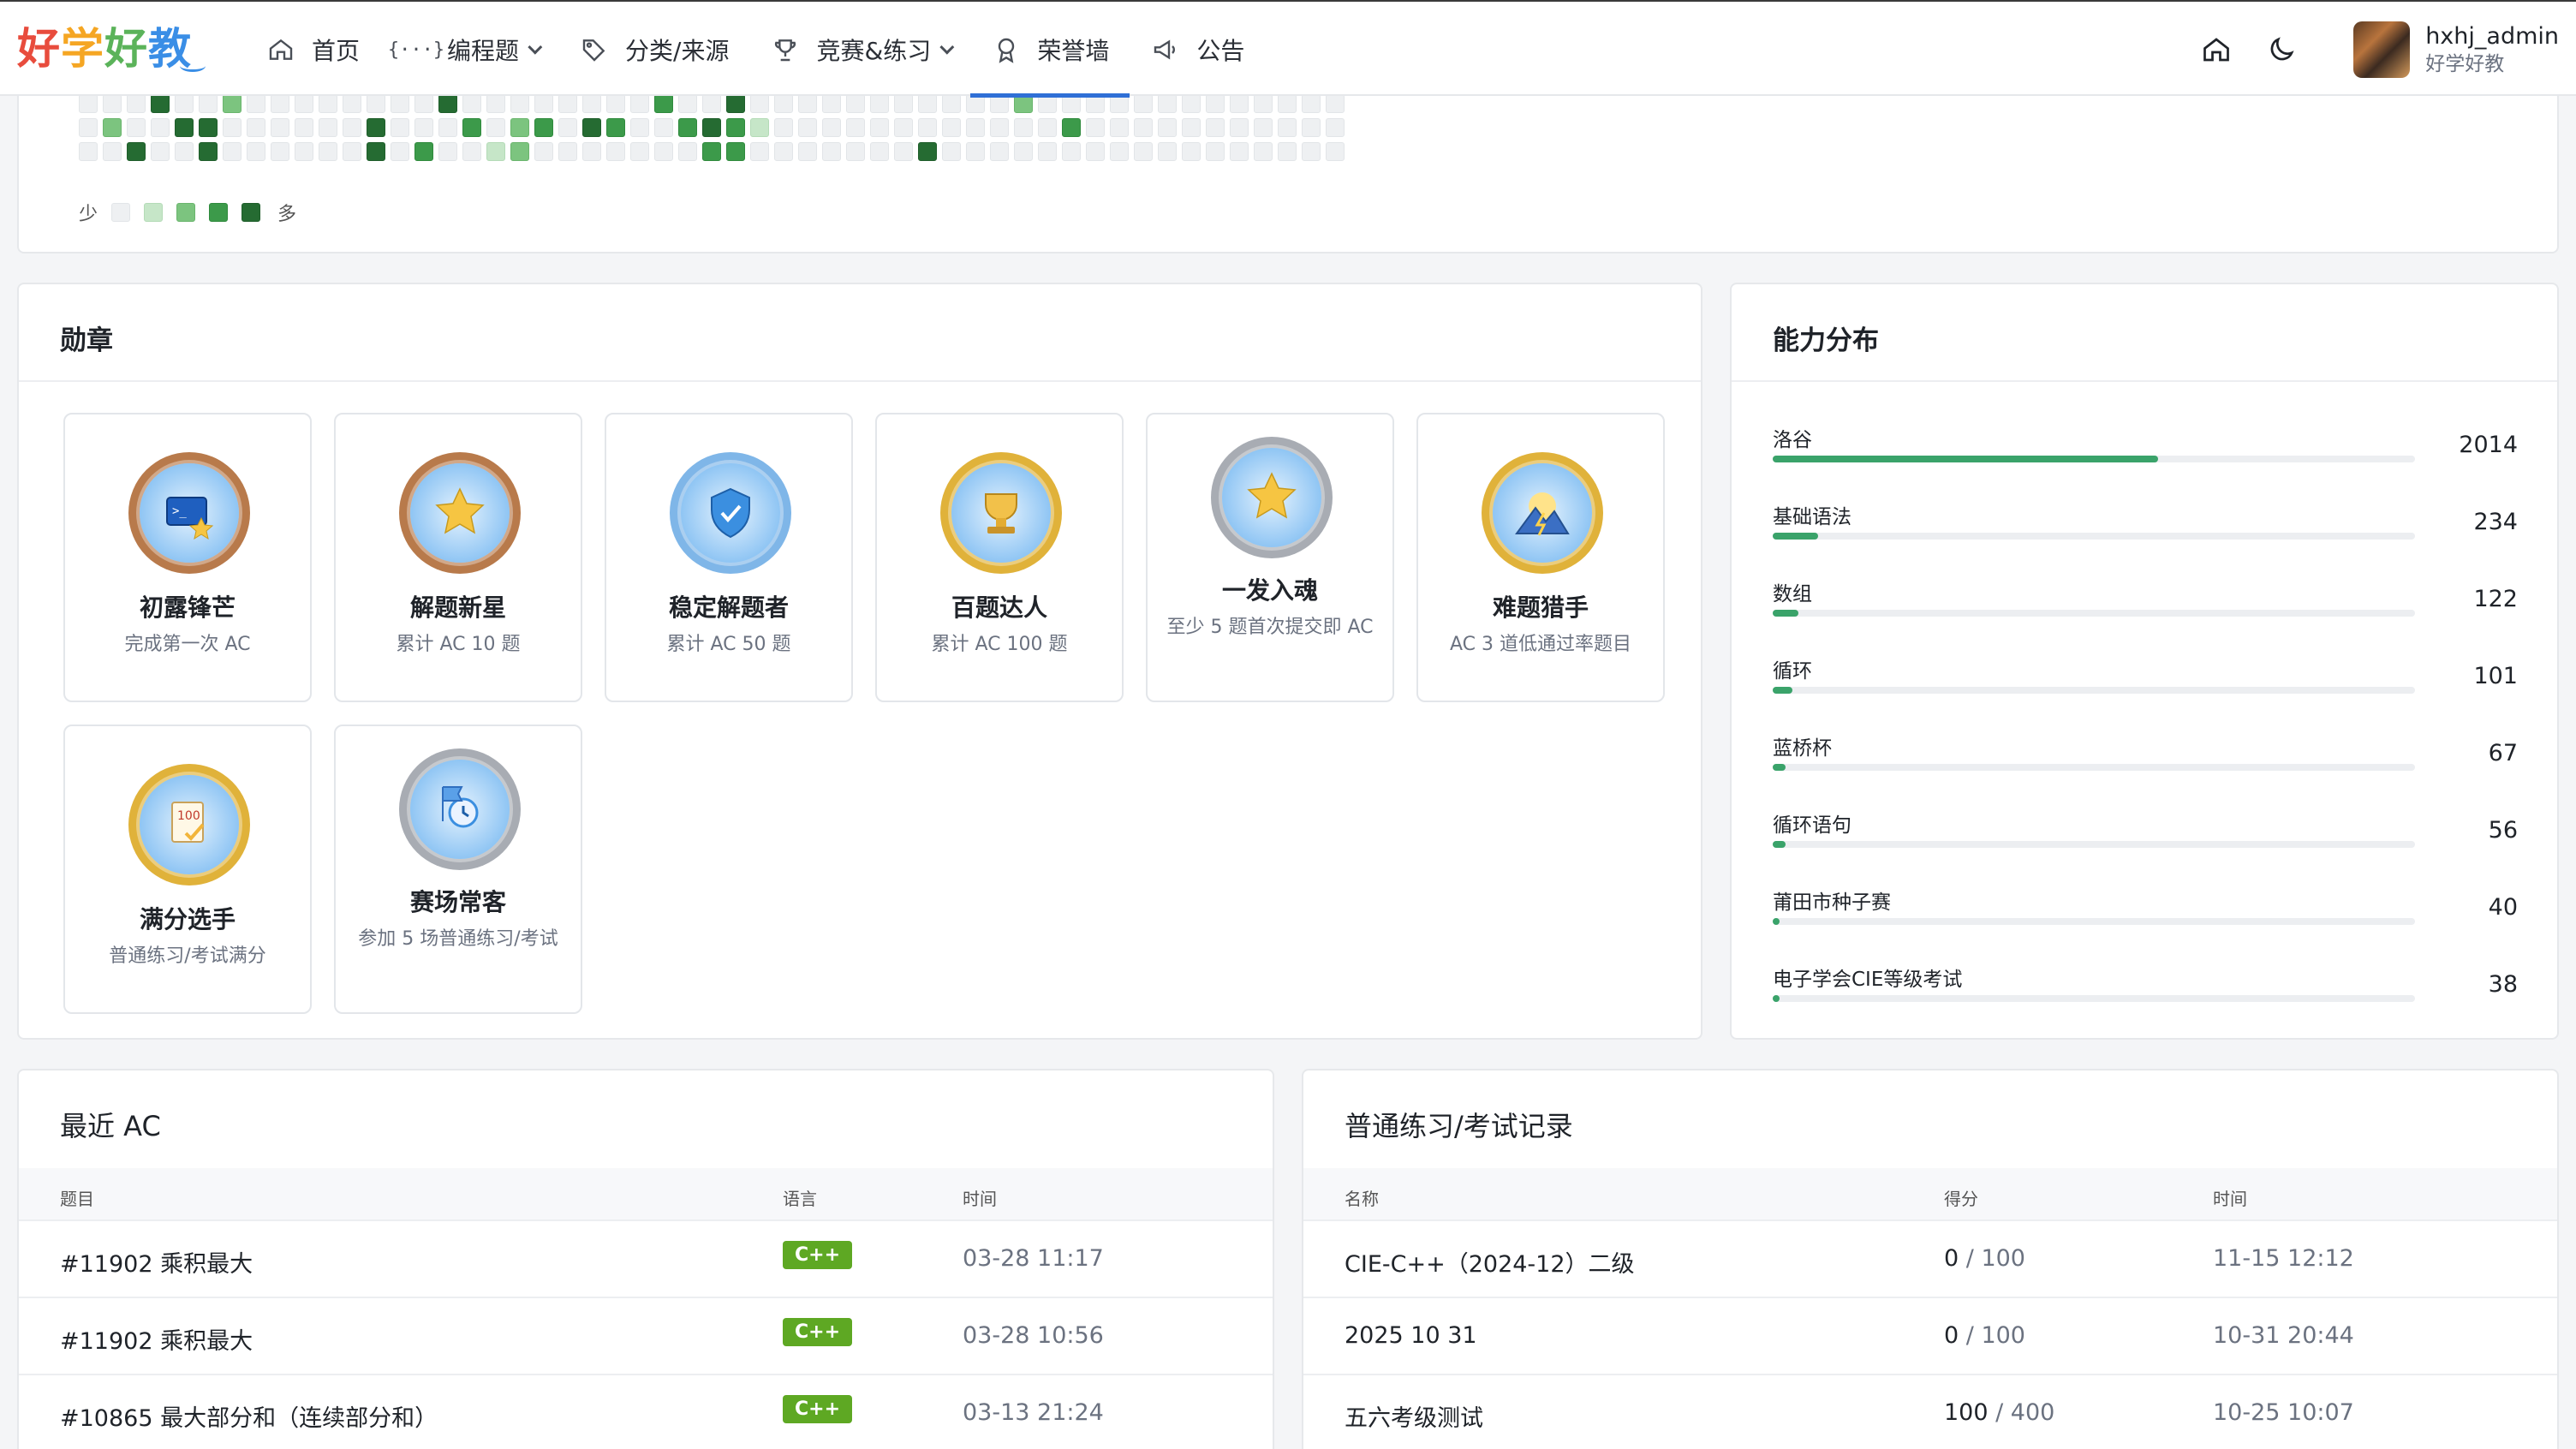 This screenshot has height=1449, width=2576. Describe the element at coordinates (1826, 340) in the screenshot. I see `ability-title: 能力分布` at that location.